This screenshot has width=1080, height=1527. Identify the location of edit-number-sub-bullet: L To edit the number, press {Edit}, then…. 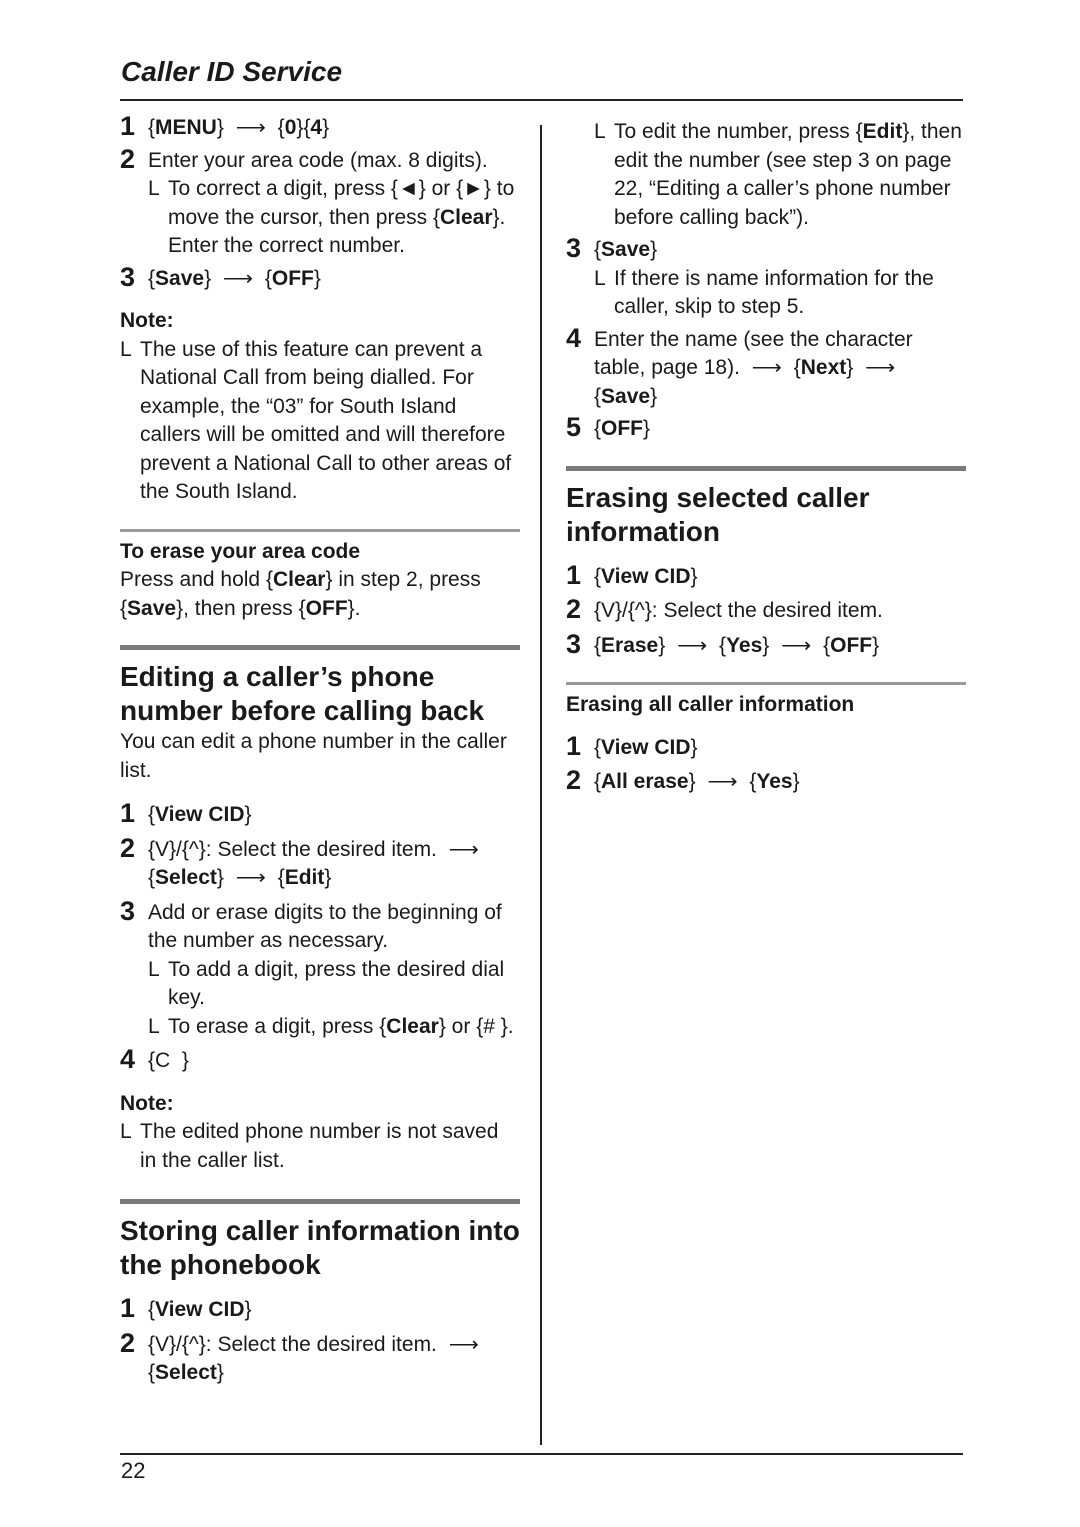
(778, 174).